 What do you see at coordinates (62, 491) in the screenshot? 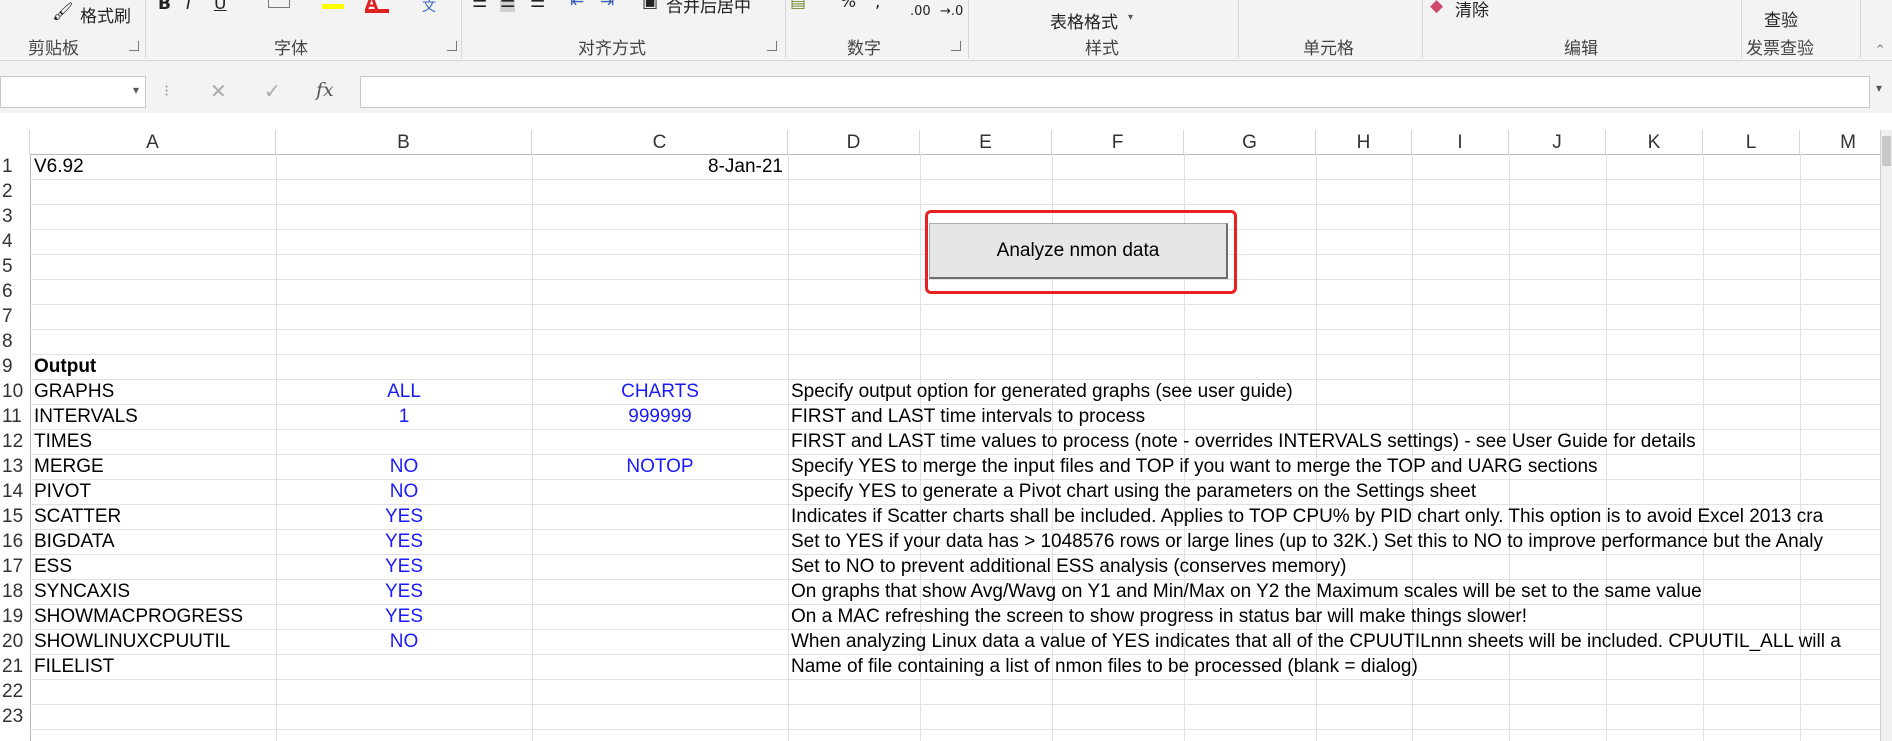
I see `cell-a14: PIVOT` at bounding box center [62, 491].